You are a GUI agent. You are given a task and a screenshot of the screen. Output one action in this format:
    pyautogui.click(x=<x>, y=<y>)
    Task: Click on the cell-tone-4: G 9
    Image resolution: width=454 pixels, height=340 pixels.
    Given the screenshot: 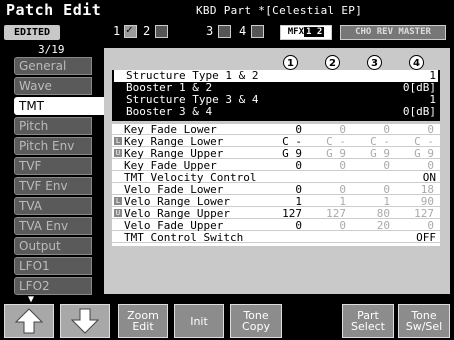 What is the action you would take?
    pyautogui.click(x=417, y=153)
    